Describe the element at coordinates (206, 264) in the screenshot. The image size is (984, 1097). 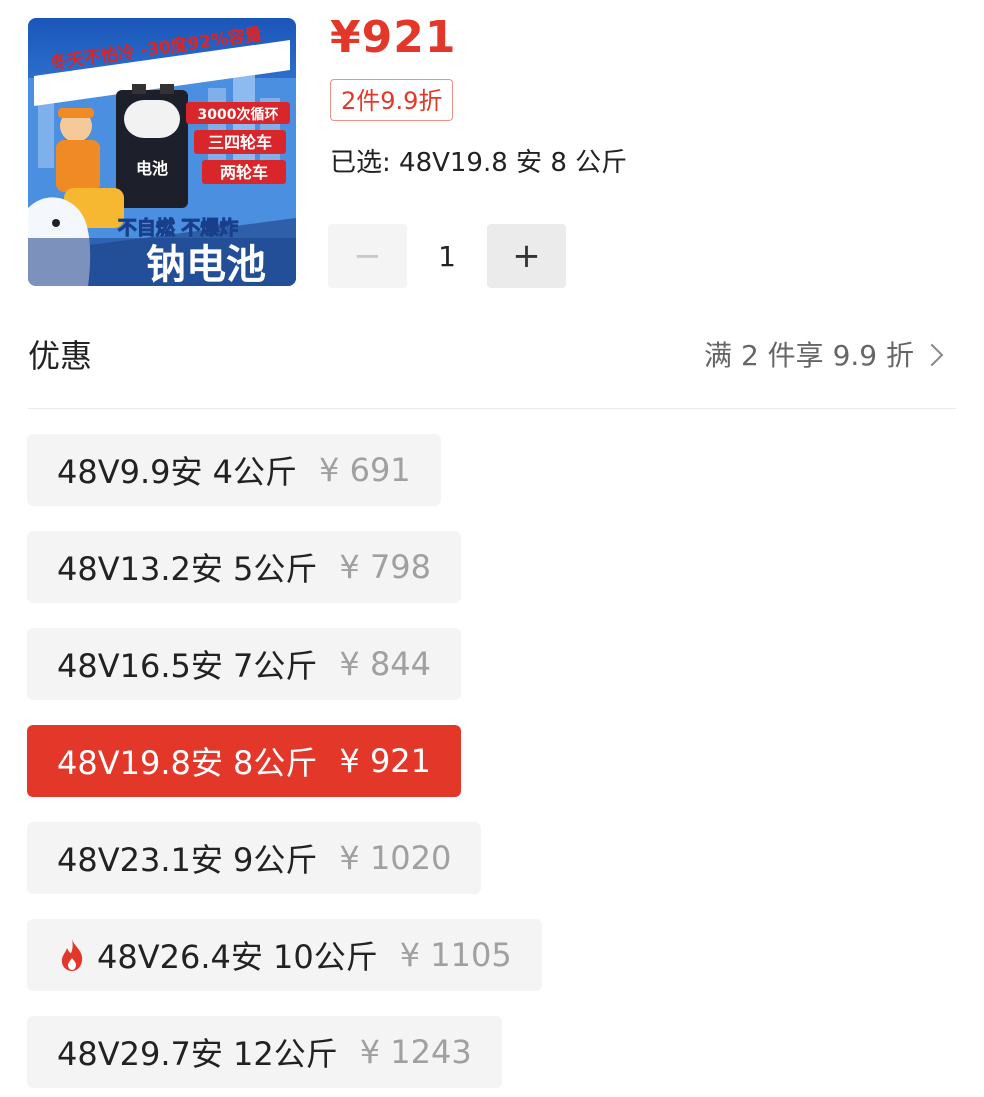
I see `image-big-title: 钠电池` at that location.